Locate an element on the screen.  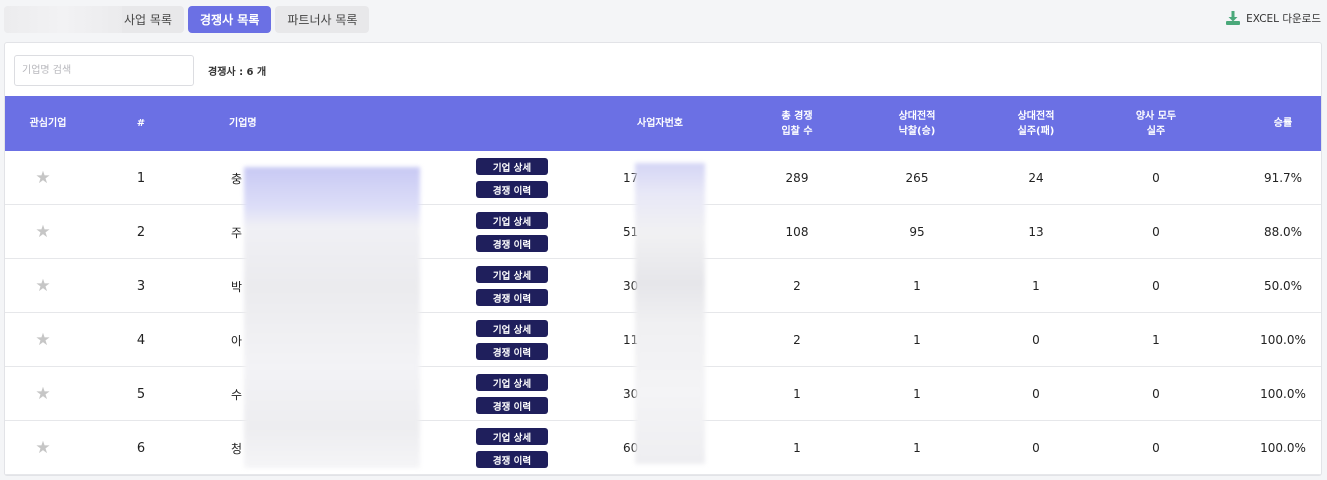
row-number: 5 is located at coordinates (141, 394).